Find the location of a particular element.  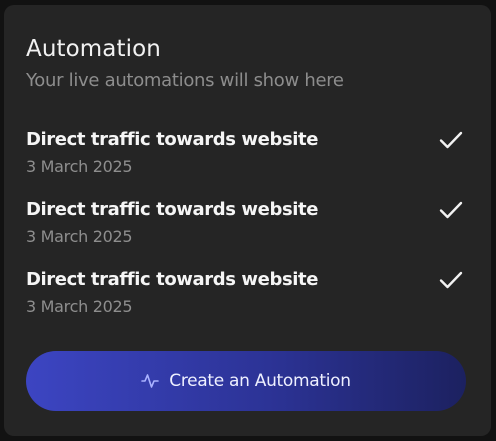

activity-pulse-icon is located at coordinates (150, 381).